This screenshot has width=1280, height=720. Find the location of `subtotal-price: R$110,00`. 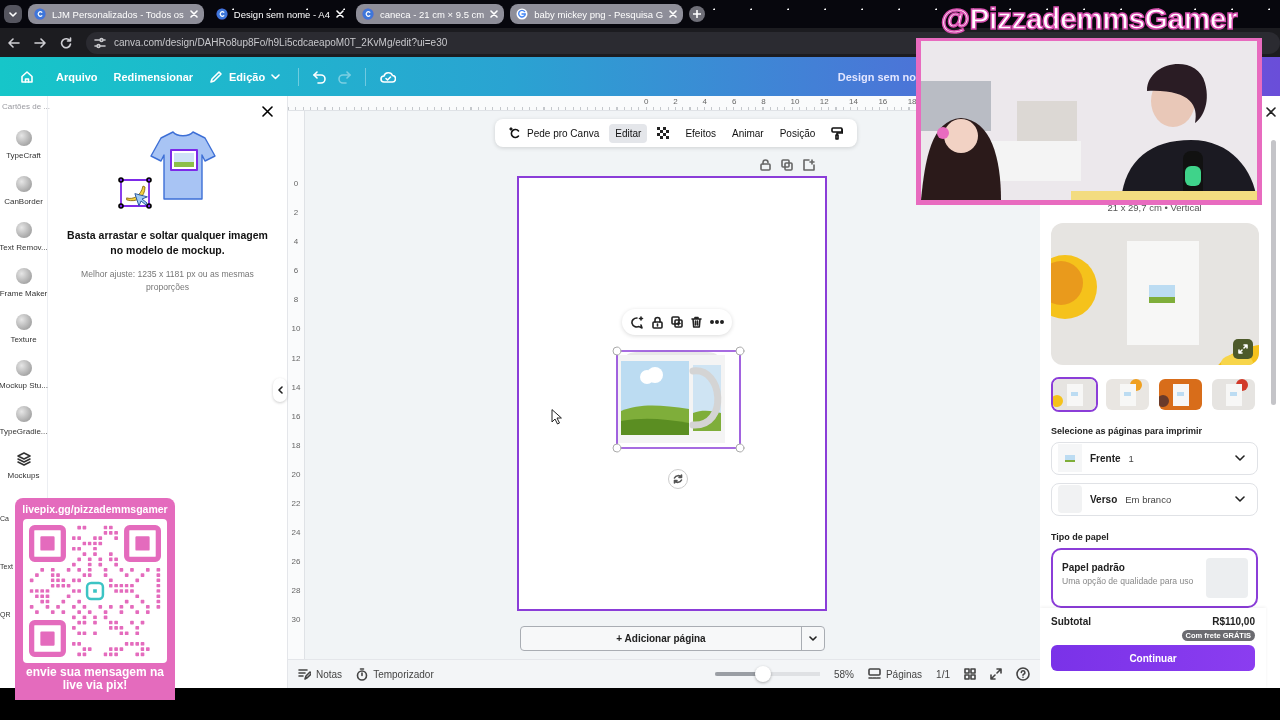

subtotal-price: R$110,00 is located at coordinates (1233, 621).